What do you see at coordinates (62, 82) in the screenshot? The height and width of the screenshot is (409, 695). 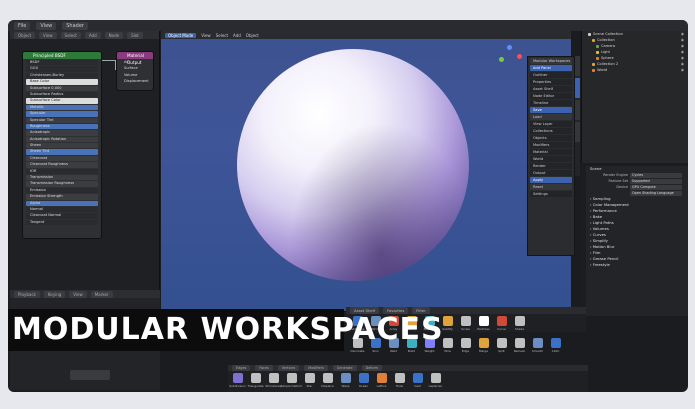 I see `node-socket: Base Color` at bounding box center [62, 82].